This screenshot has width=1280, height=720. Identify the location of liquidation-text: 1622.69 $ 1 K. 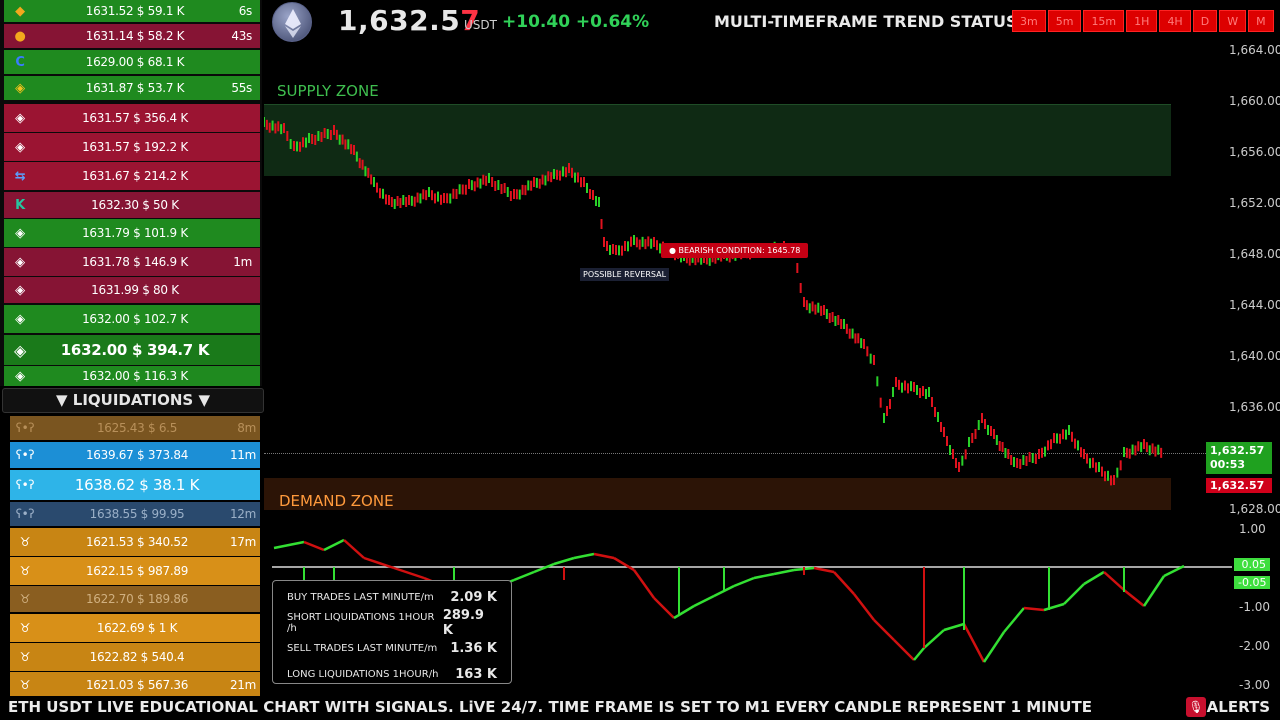
(137, 628).